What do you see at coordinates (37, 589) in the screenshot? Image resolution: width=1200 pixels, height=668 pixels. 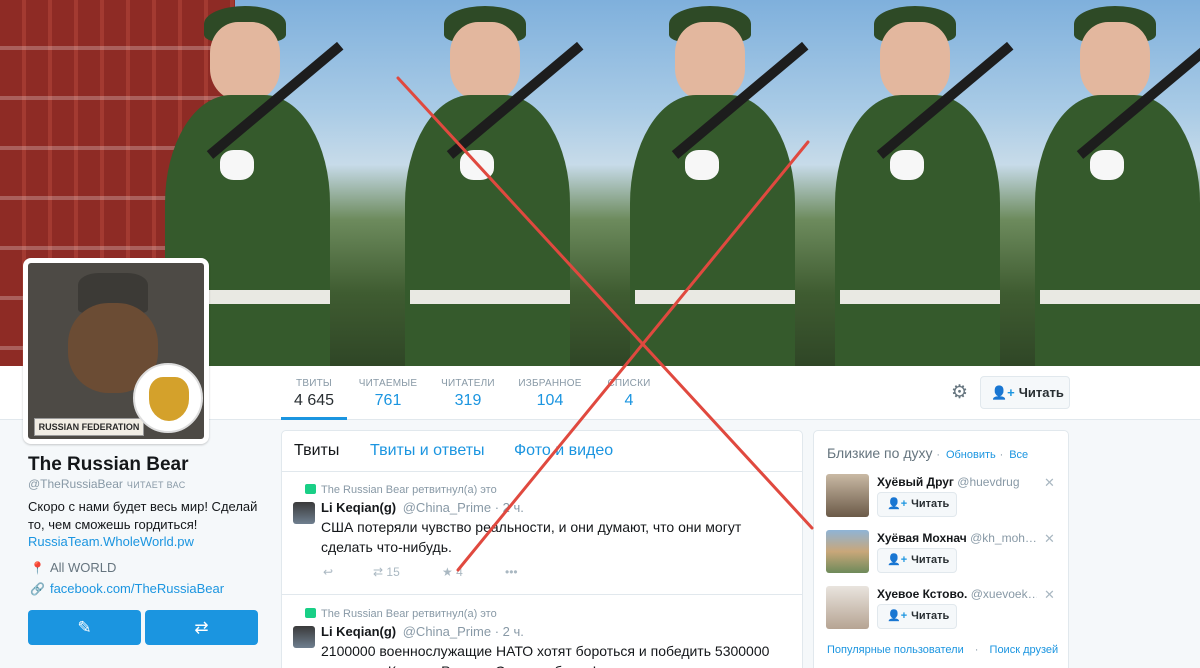 I see `link-icon: 🔗` at bounding box center [37, 589].